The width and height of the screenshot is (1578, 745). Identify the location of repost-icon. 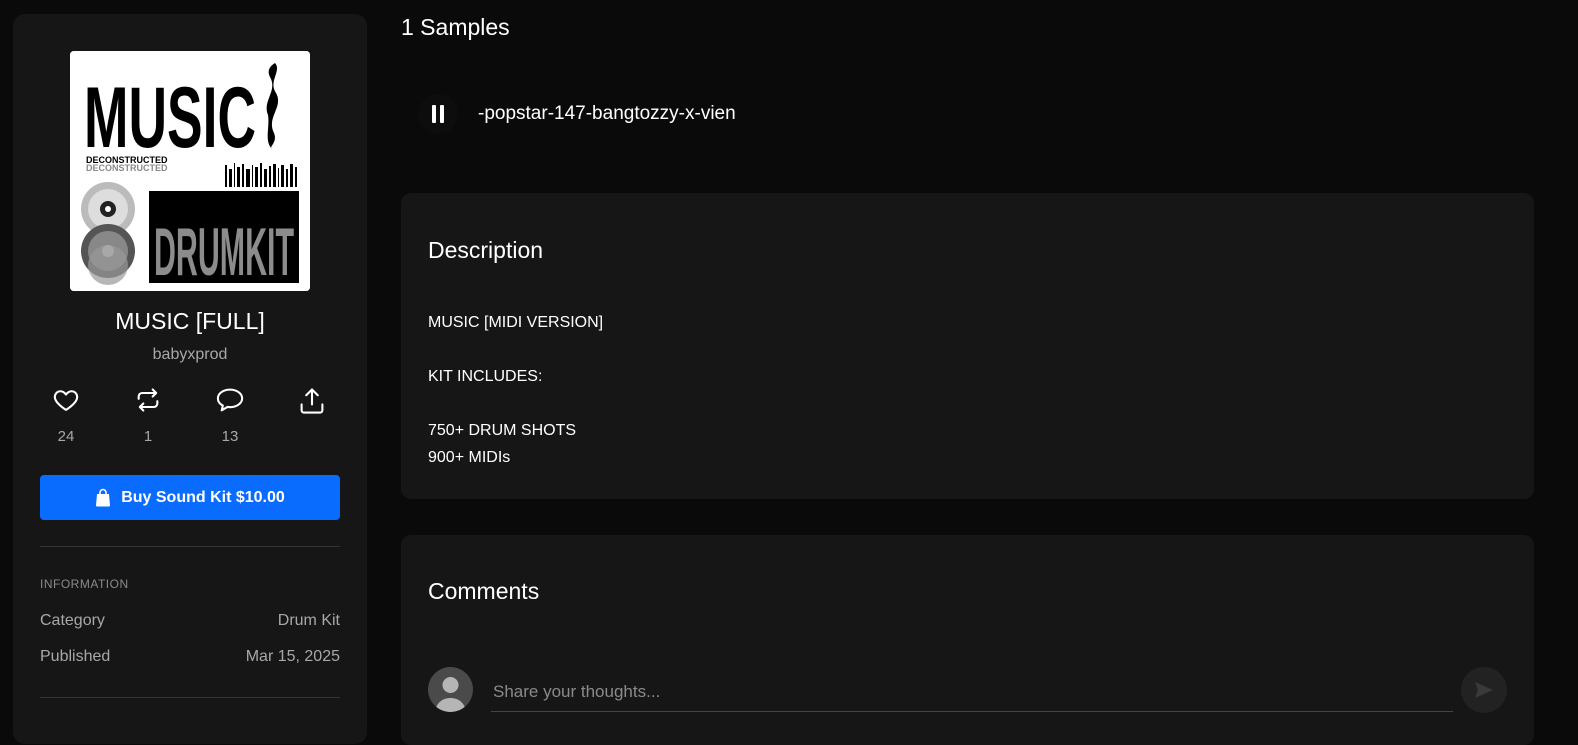
(148, 400).